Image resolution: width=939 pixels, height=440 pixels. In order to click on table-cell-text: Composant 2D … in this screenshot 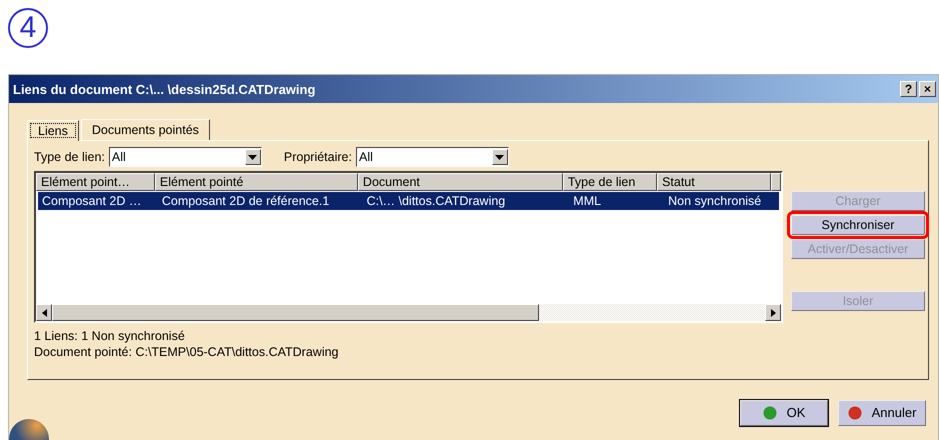, I will do `click(91, 201)`.